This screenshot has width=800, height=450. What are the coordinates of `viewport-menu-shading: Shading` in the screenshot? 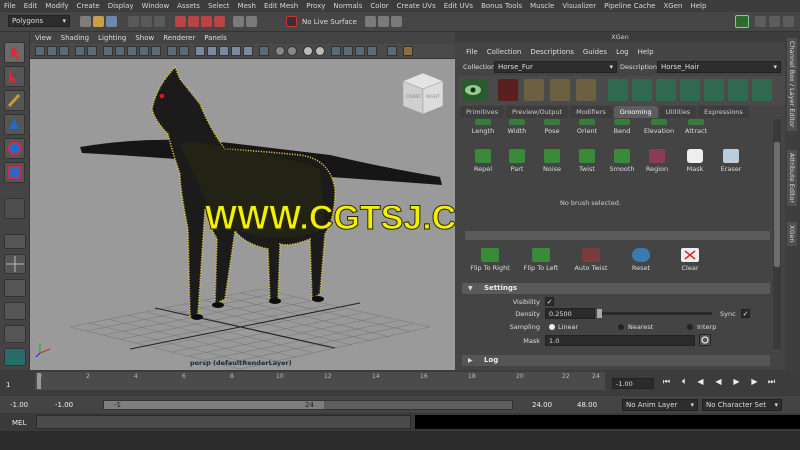 It's located at (75, 38).